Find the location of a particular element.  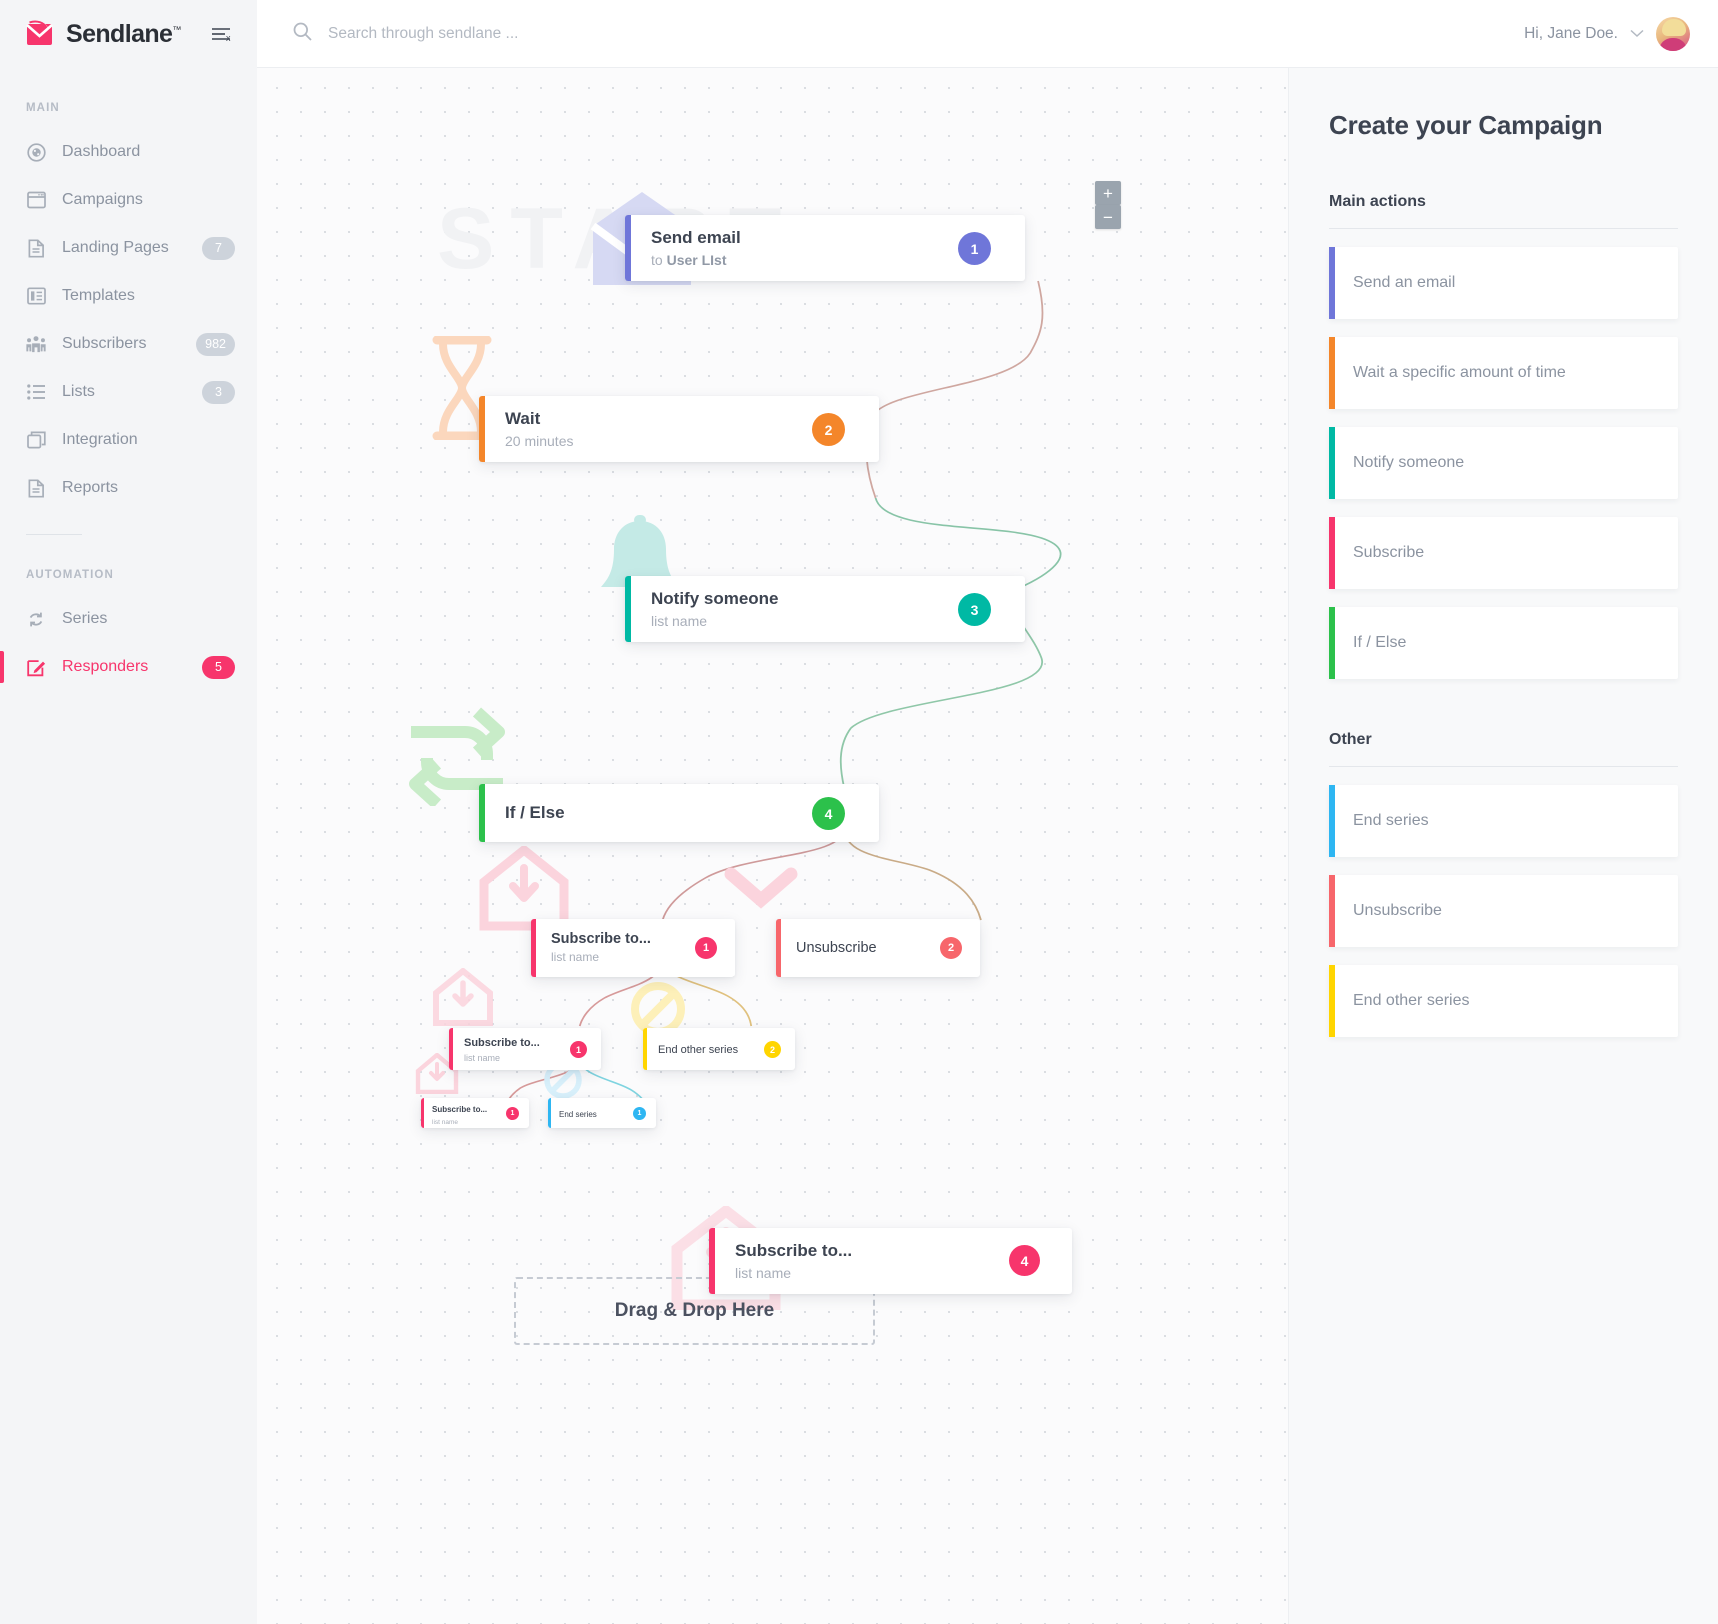

node-title: Notify someone is located at coordinates (715, 599).